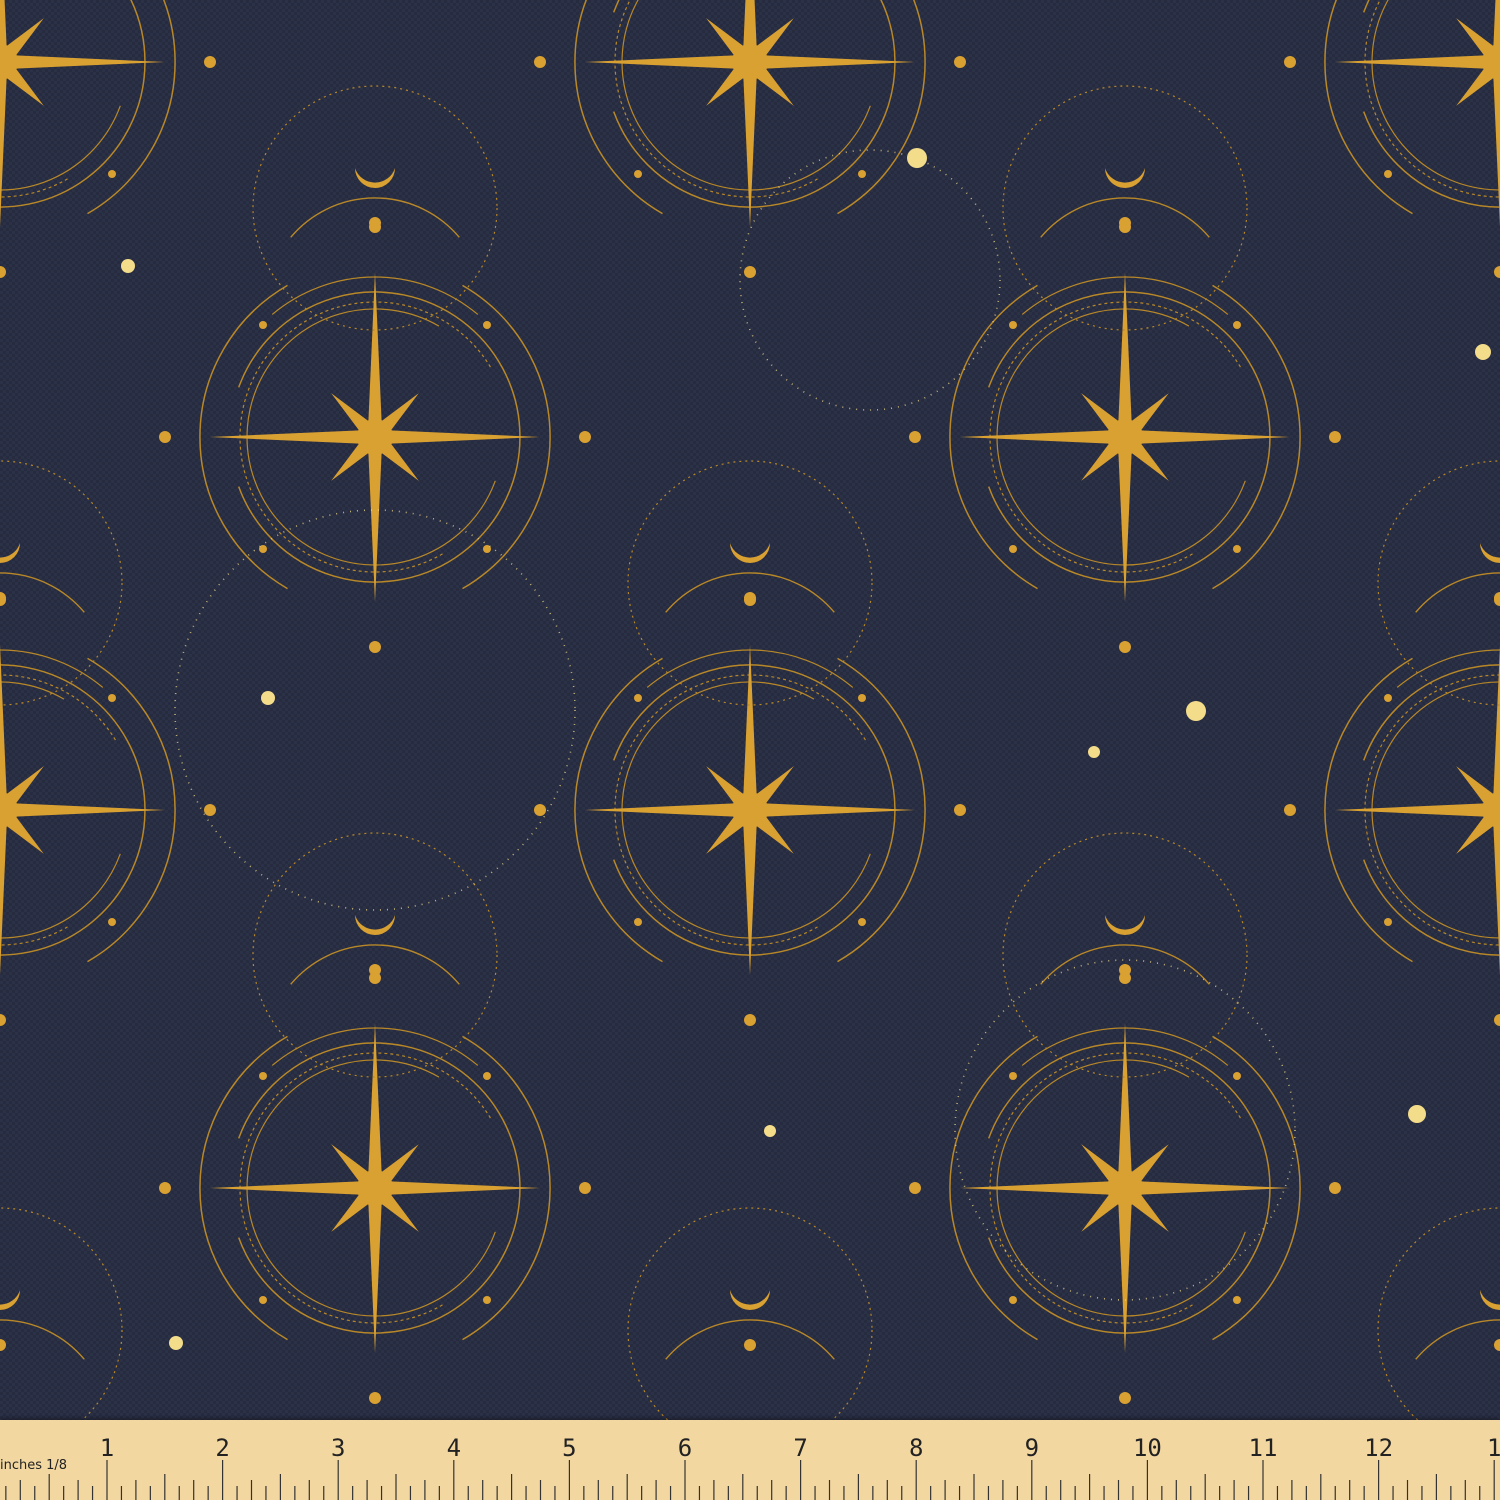 The width and height of the screenshot is (1500, 1500). I want to click on measuring-ruler: 1 2 3 4 5 6 7 8 9 10 11 12 1 inches 1/8, so click(750, 1460).